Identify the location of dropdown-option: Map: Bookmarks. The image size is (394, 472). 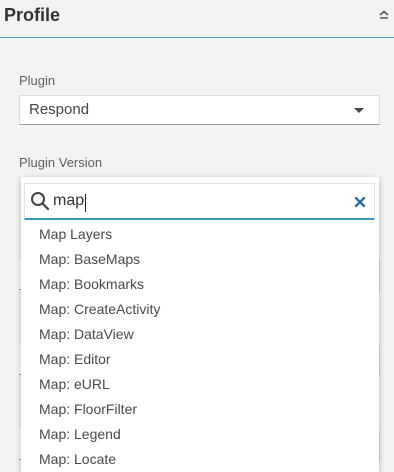
(200, 284).